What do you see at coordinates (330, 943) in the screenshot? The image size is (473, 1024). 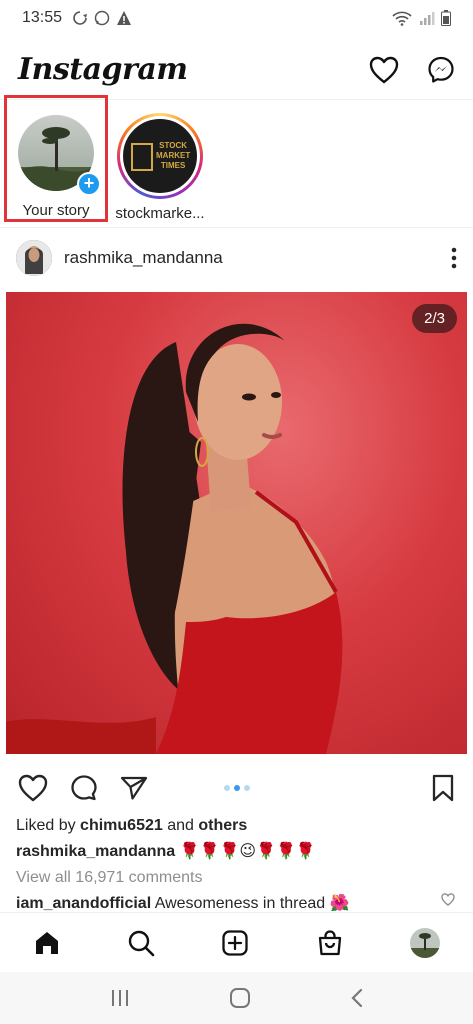 I see `shop-icon` at bounding box center [330, 943].